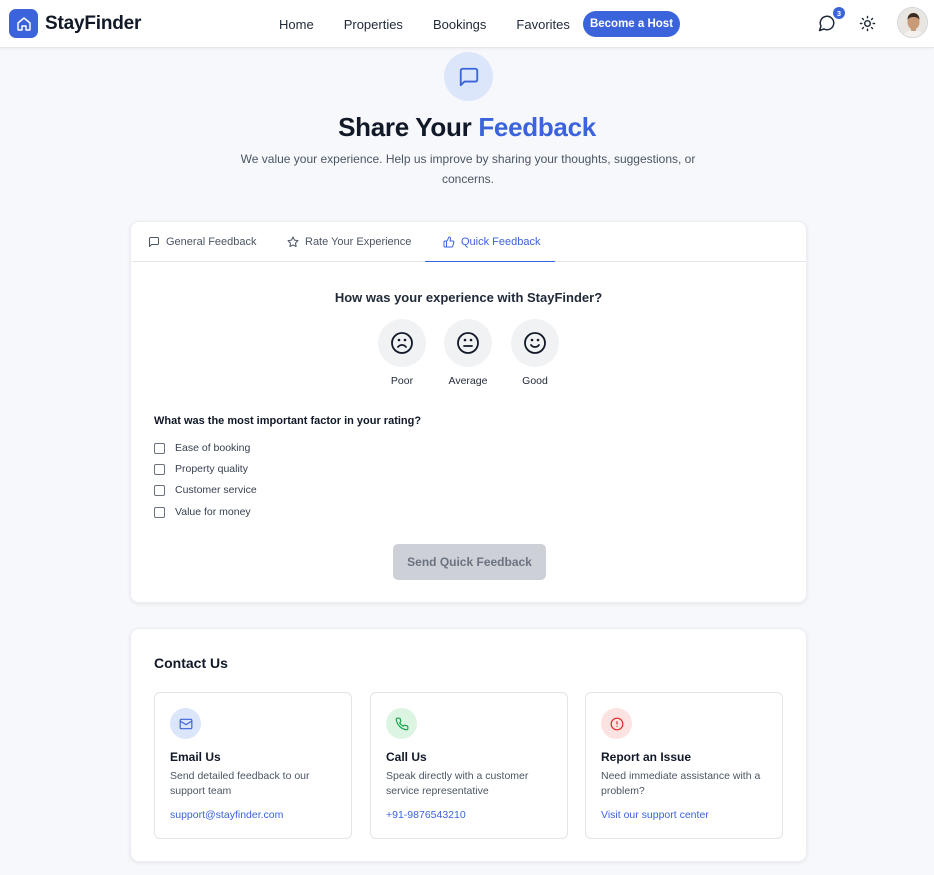 Image resolution: width=934 pixels, height=875 pixels. I want to click on contact-item-title: Report an Issue, so click(646, 757).